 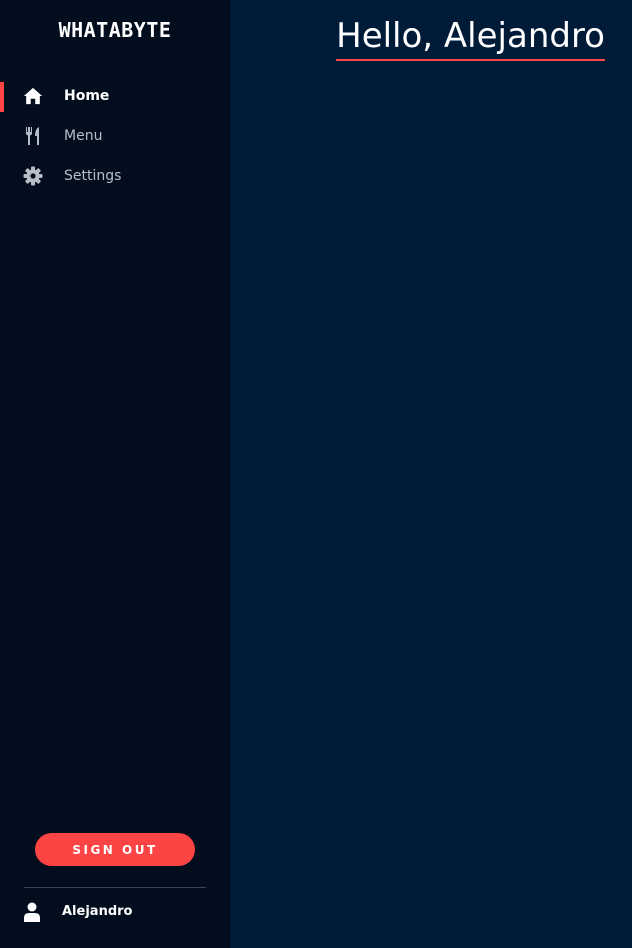 I want to click on sidebar-item-label: Settings, so click(x=93, y=176).